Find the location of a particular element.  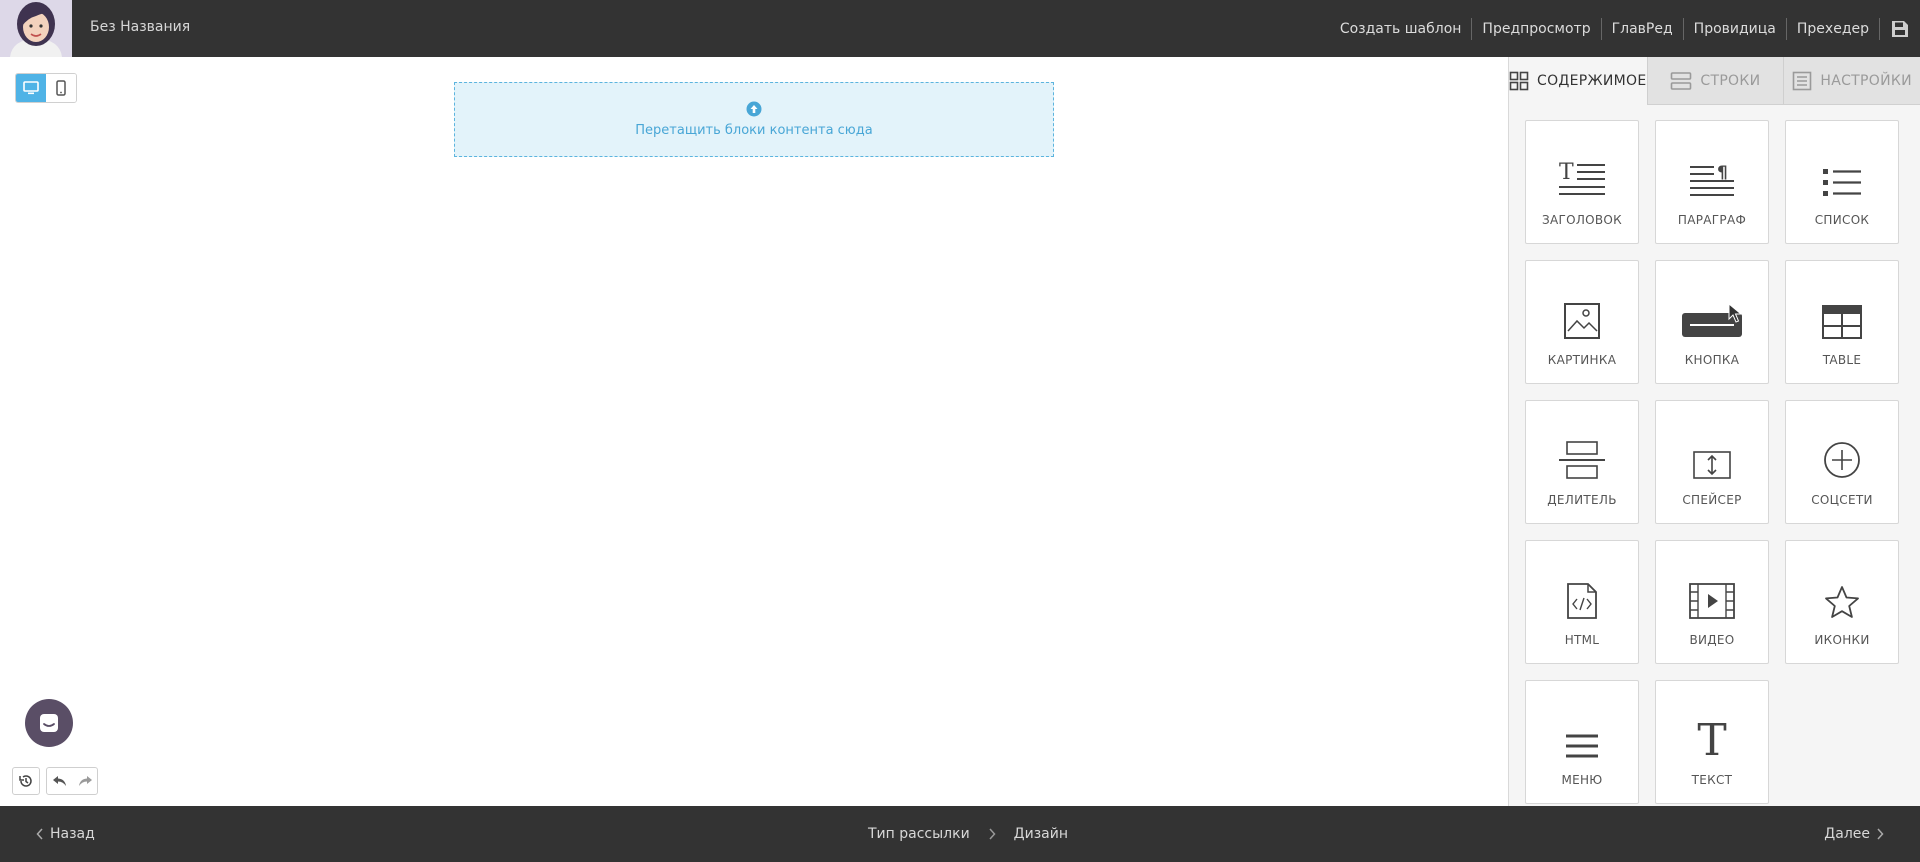

block-image: КАРТИНКА is located at coordinates (1582, 322).